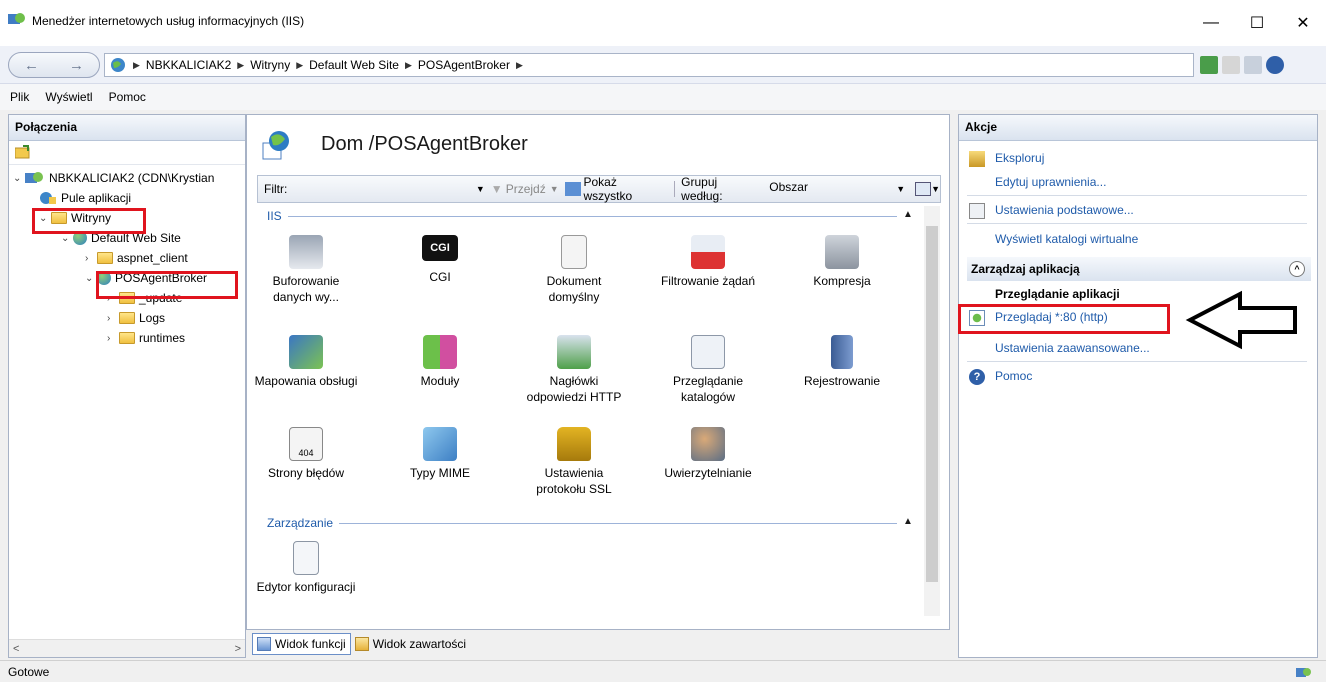  Describe the element at coordinates (626, 189) in the screenshot. I see `show-all-button: Pokaż wszystko` at that location.